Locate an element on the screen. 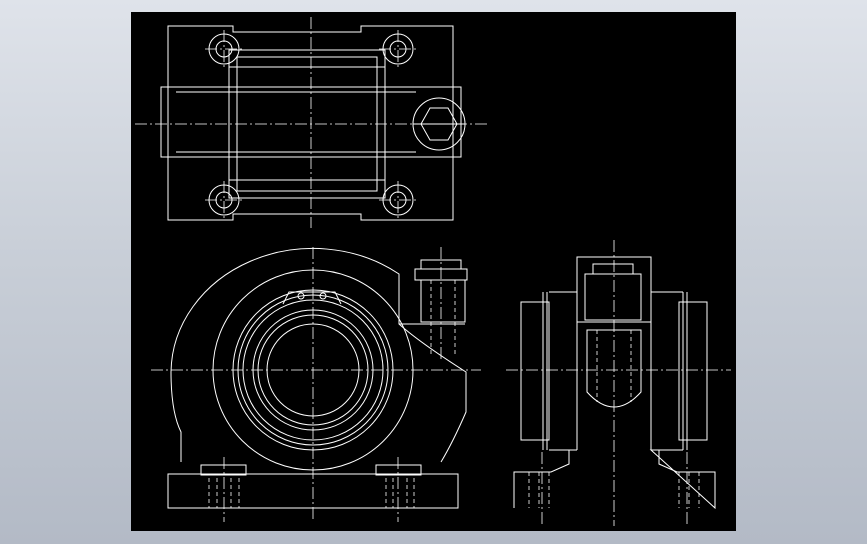 The image size is (867, 544). side-left-flange is located at coordinates (535, 371).